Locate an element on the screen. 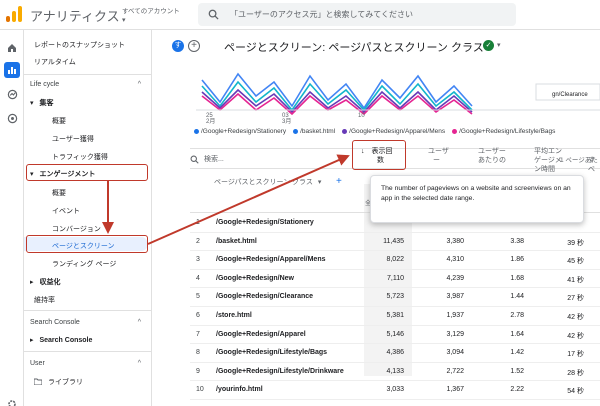 The height and width of the screenshot is (406, 600). search-input is located at coordinates (370, 14).